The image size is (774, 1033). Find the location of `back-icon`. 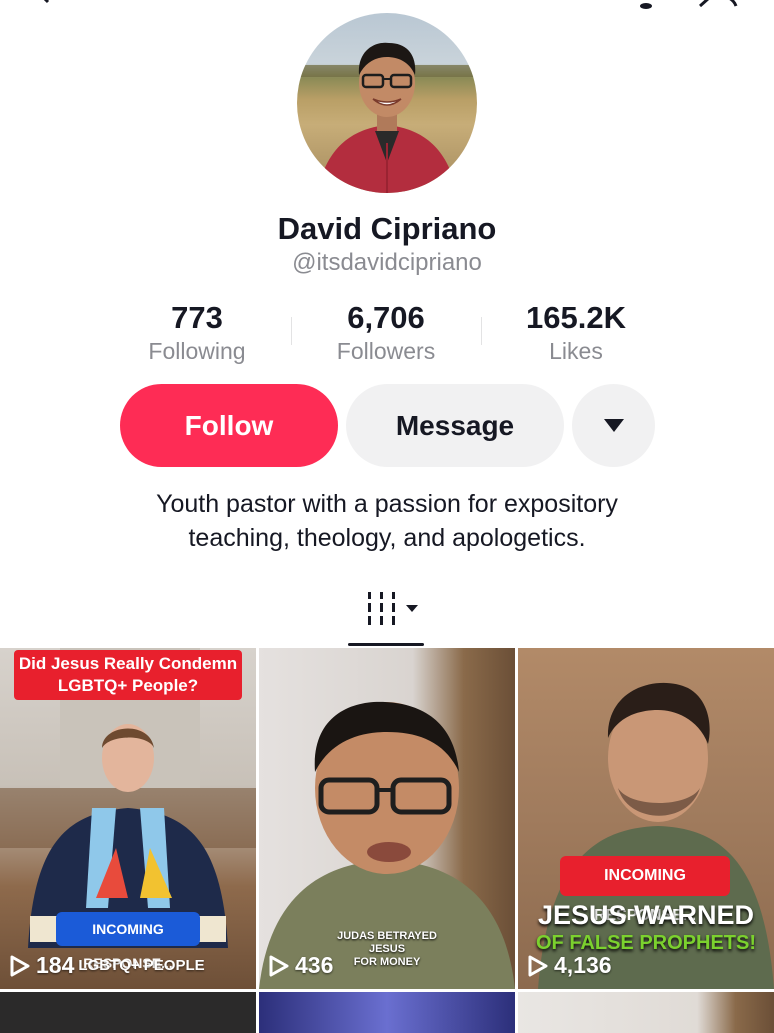

back-icon is located at coordinates (43, 5).